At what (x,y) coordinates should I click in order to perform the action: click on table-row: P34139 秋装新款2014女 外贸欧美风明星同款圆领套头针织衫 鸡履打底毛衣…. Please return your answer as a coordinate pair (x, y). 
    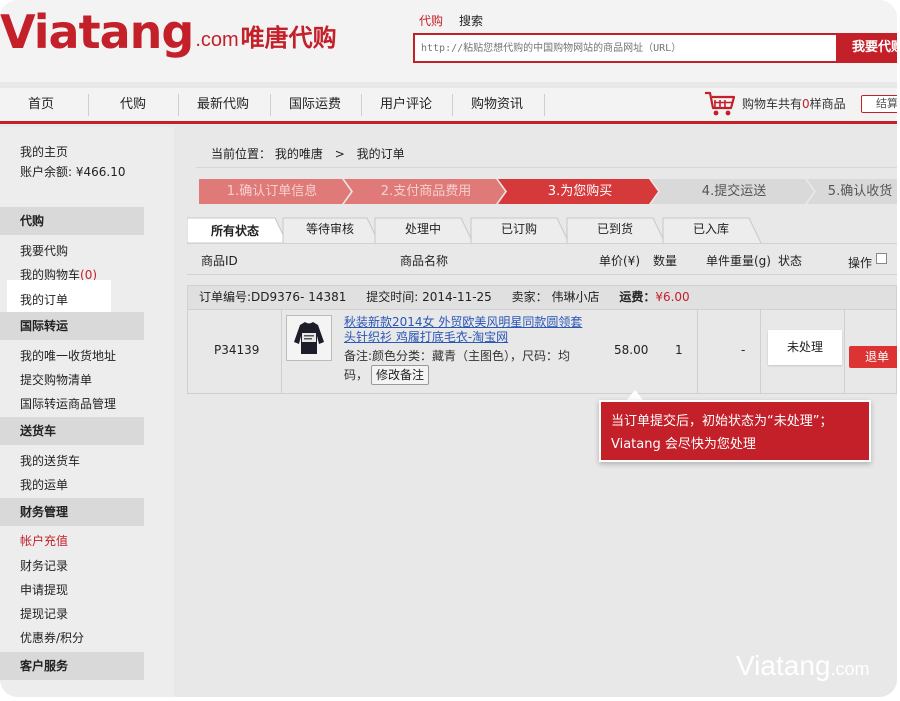
    Looking at the image, I should click on (542, 352).